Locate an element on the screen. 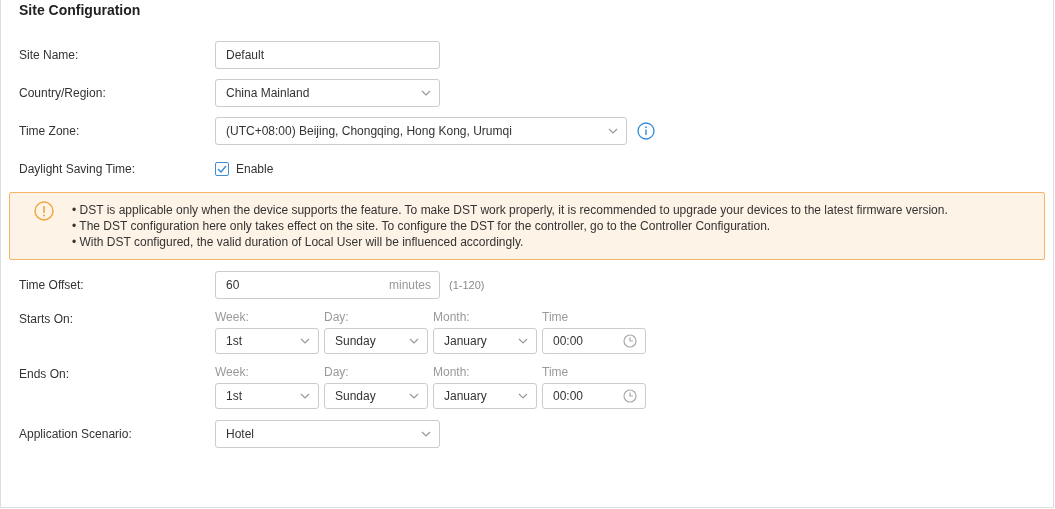 The width and height of the screenshot is (1055, 509). field-label: Ends On: is located at coordinates (45, 374).